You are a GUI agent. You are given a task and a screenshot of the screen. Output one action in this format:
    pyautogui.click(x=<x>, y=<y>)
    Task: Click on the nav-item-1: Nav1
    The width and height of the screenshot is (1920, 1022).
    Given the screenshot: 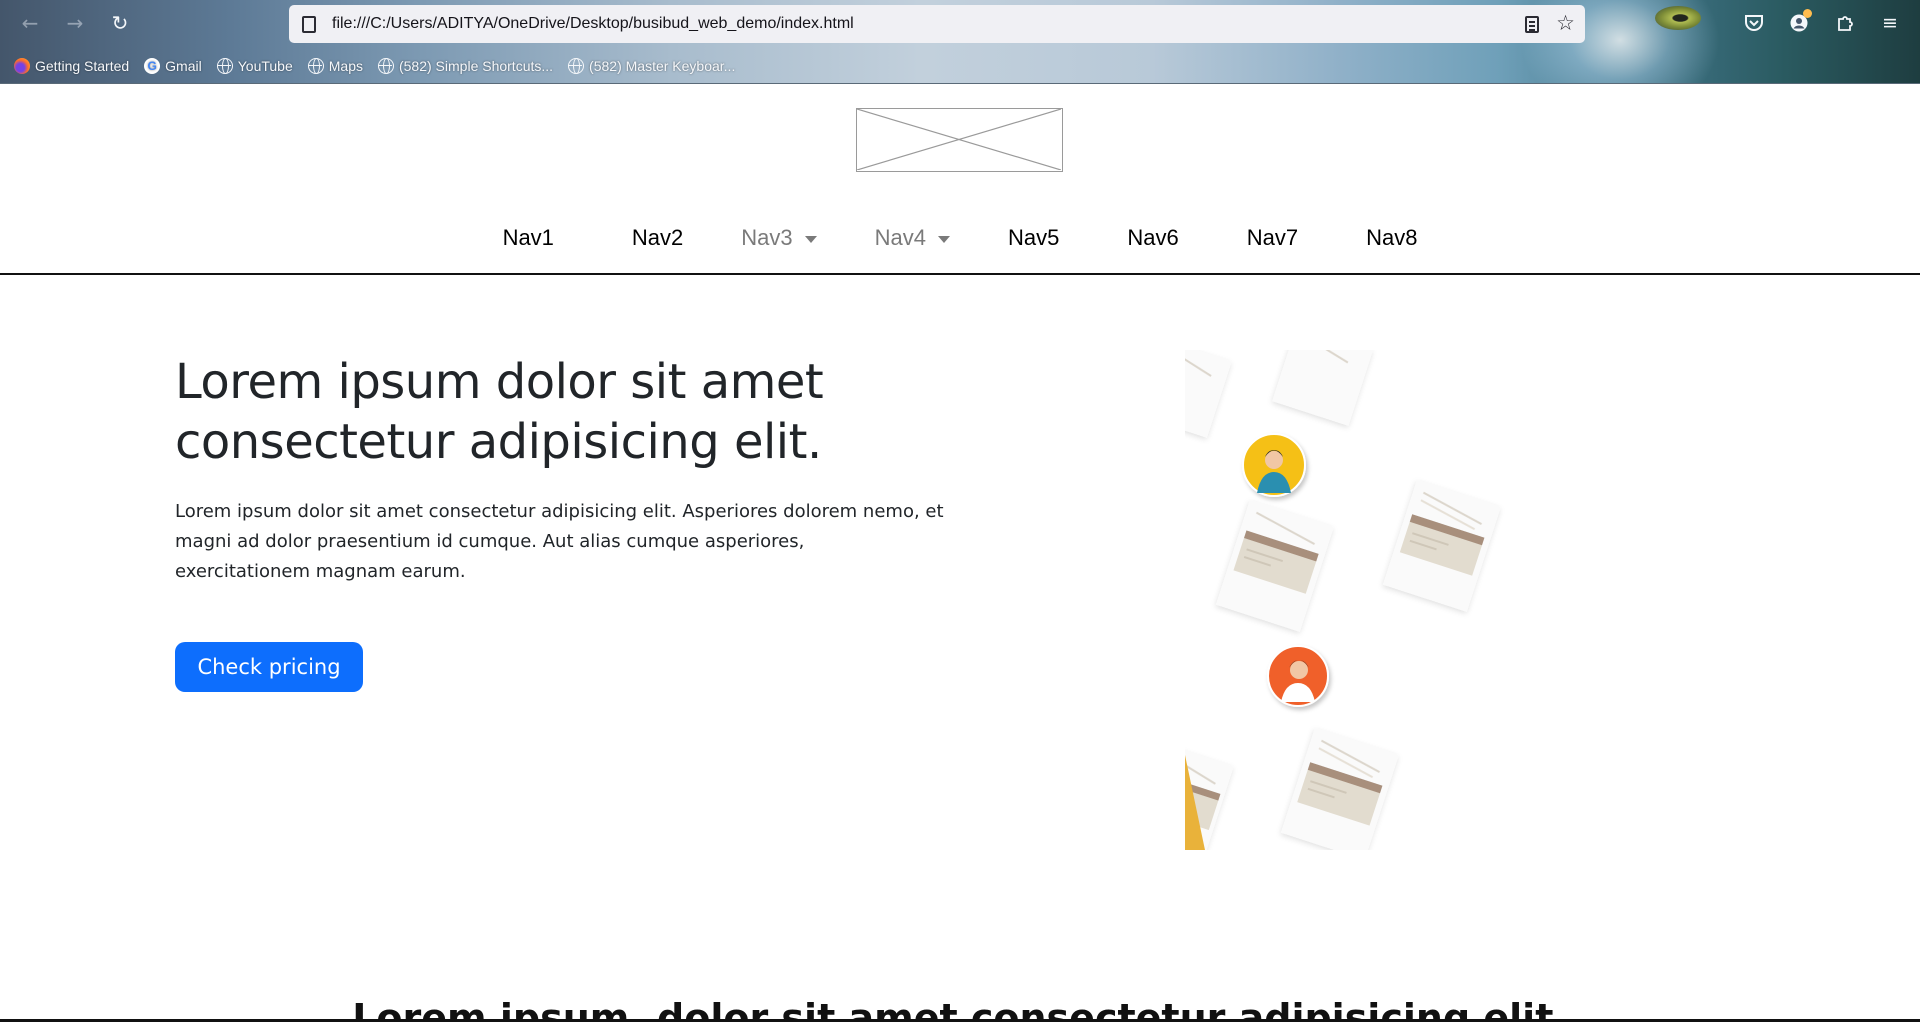 What is the action you would take?
    pyautogui.click(x=528, y=238)
    